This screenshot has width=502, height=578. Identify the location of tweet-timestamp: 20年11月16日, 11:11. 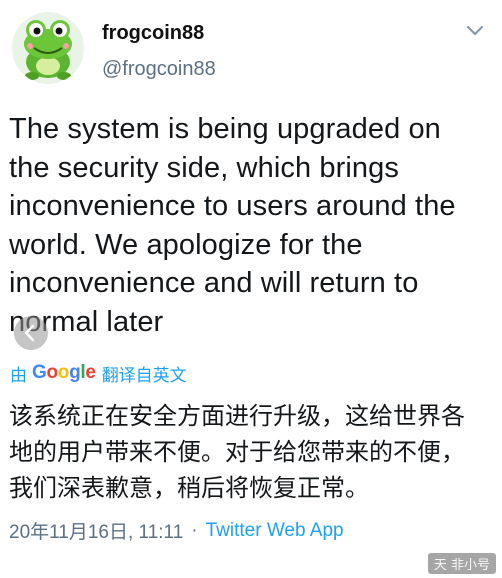
(96, 530).